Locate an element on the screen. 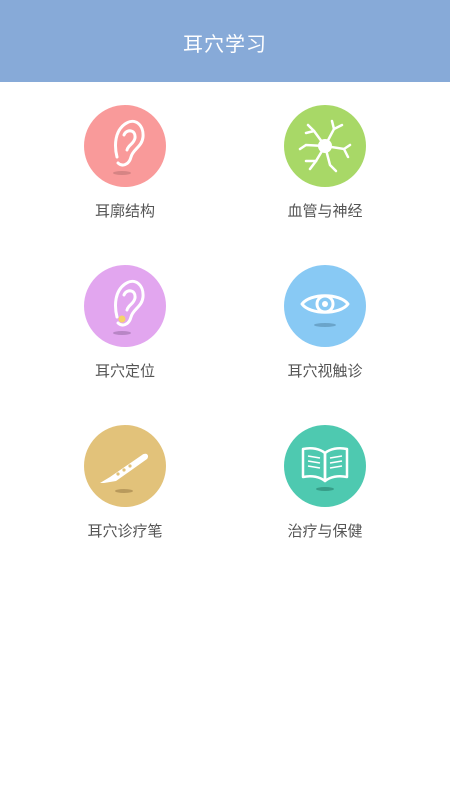  top-bar: 耳穴学习 is located at coordinates (225, 41).